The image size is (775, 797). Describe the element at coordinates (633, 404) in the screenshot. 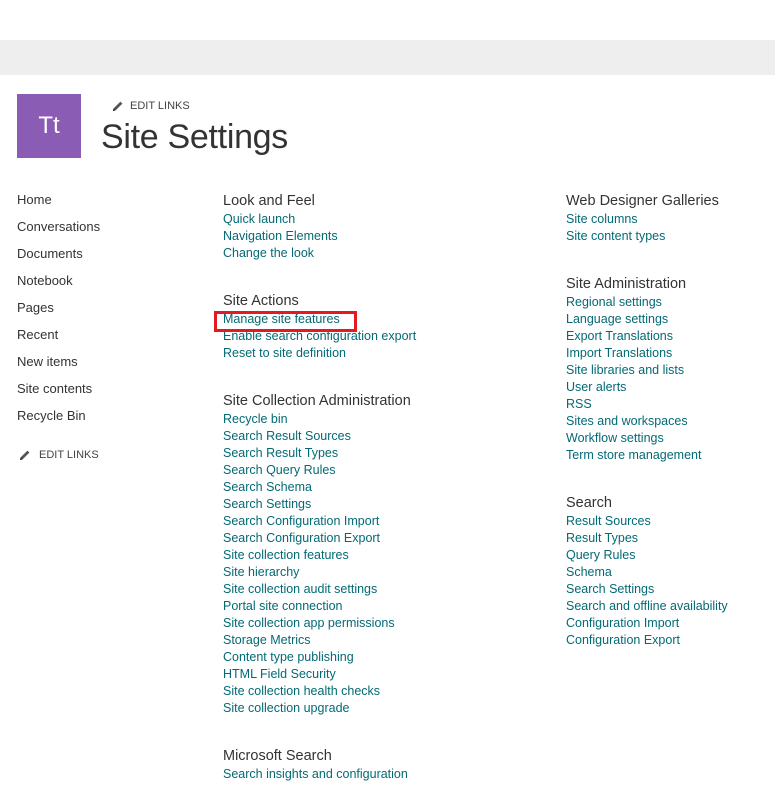

I see `link-rss: RSS` at that location.